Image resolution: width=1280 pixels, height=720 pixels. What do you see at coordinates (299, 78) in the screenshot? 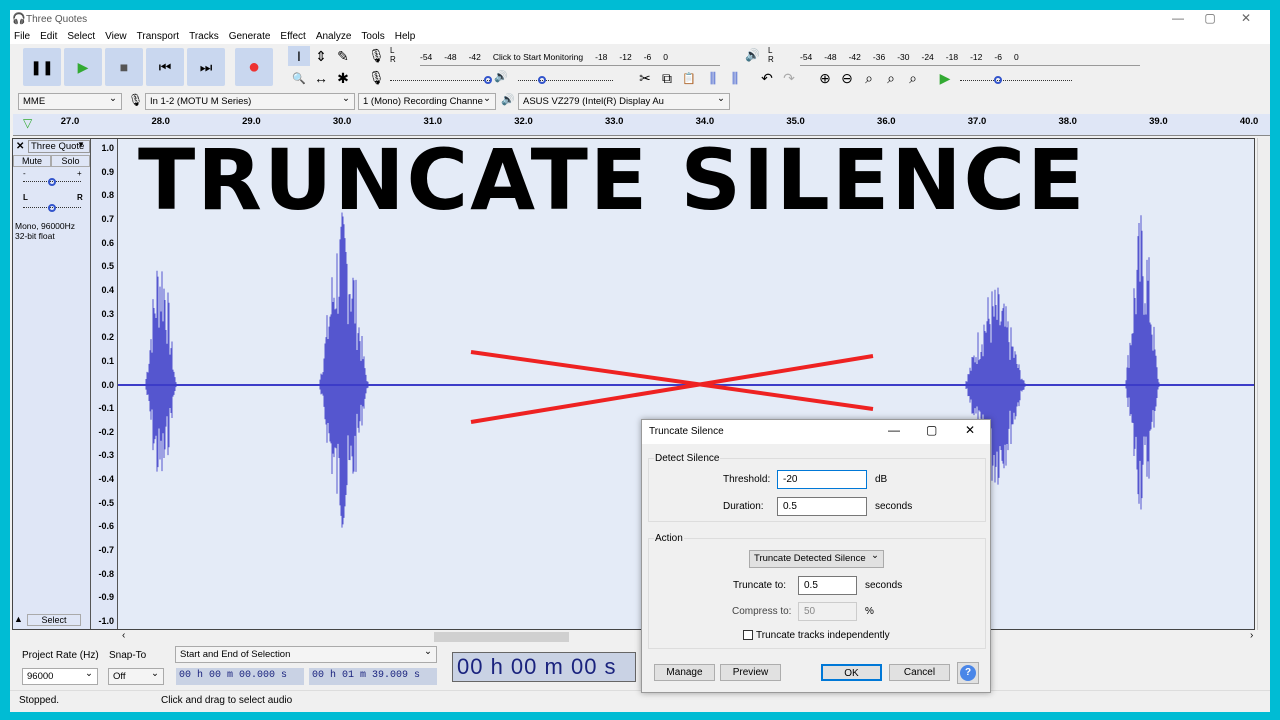
I see `zoom-tool: 🔍` at bounding box center [299, 78].